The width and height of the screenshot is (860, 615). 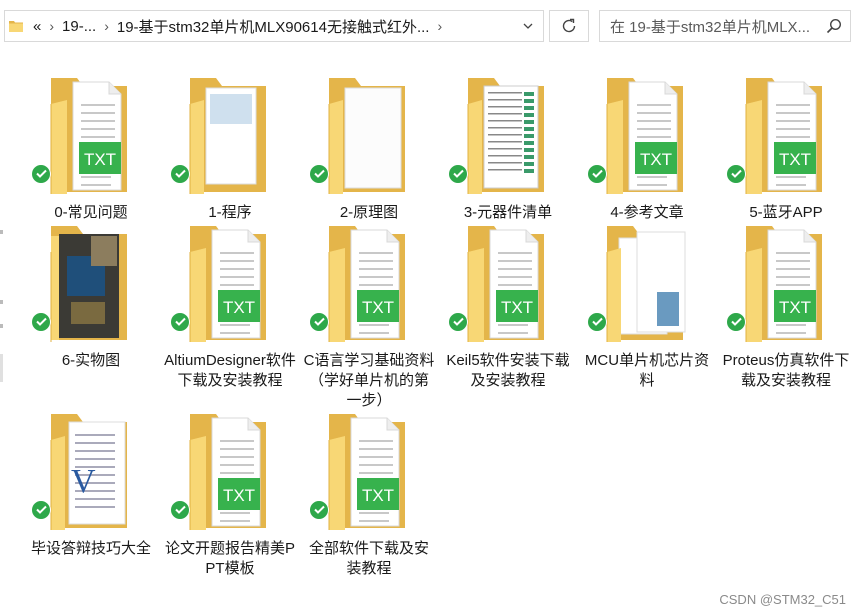 What do you see at coordinates (786, 370) in the screenshot?
I see `file-item-label: Proteus仿真软件下载及安装教程` at bounding box center [786, 370].